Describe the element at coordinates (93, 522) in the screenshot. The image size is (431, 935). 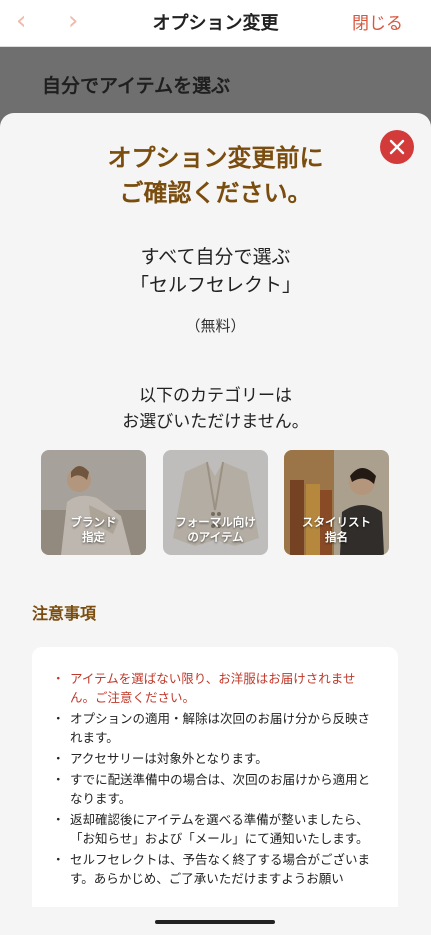
I see `category-label-brand-line1: ブランド` at that location.